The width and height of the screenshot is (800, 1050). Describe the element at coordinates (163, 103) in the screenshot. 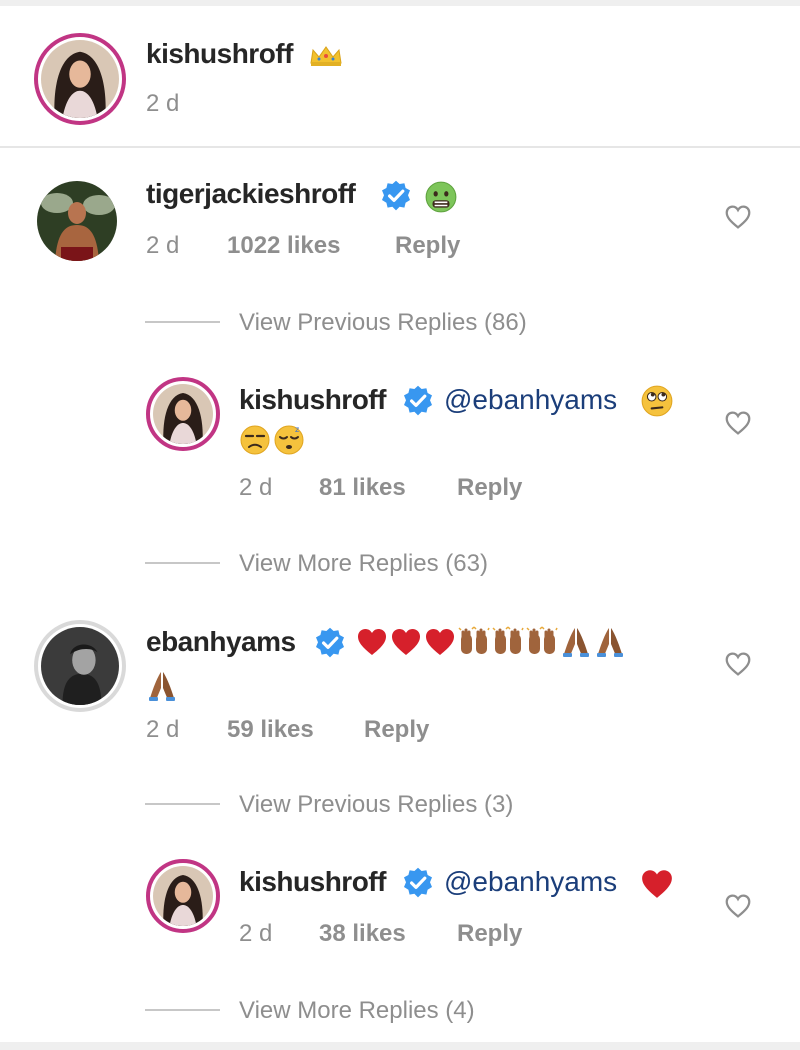

I see `post-time: 2 d` at that location.